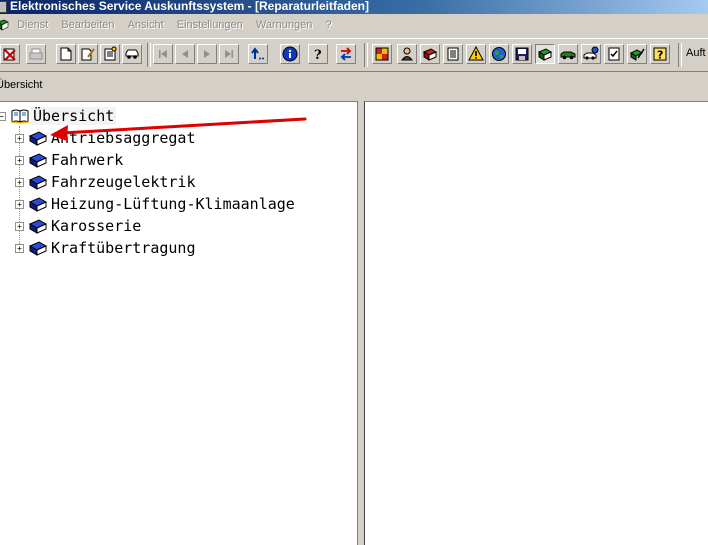  I want to click on question-button: ?, so click(660, 54).